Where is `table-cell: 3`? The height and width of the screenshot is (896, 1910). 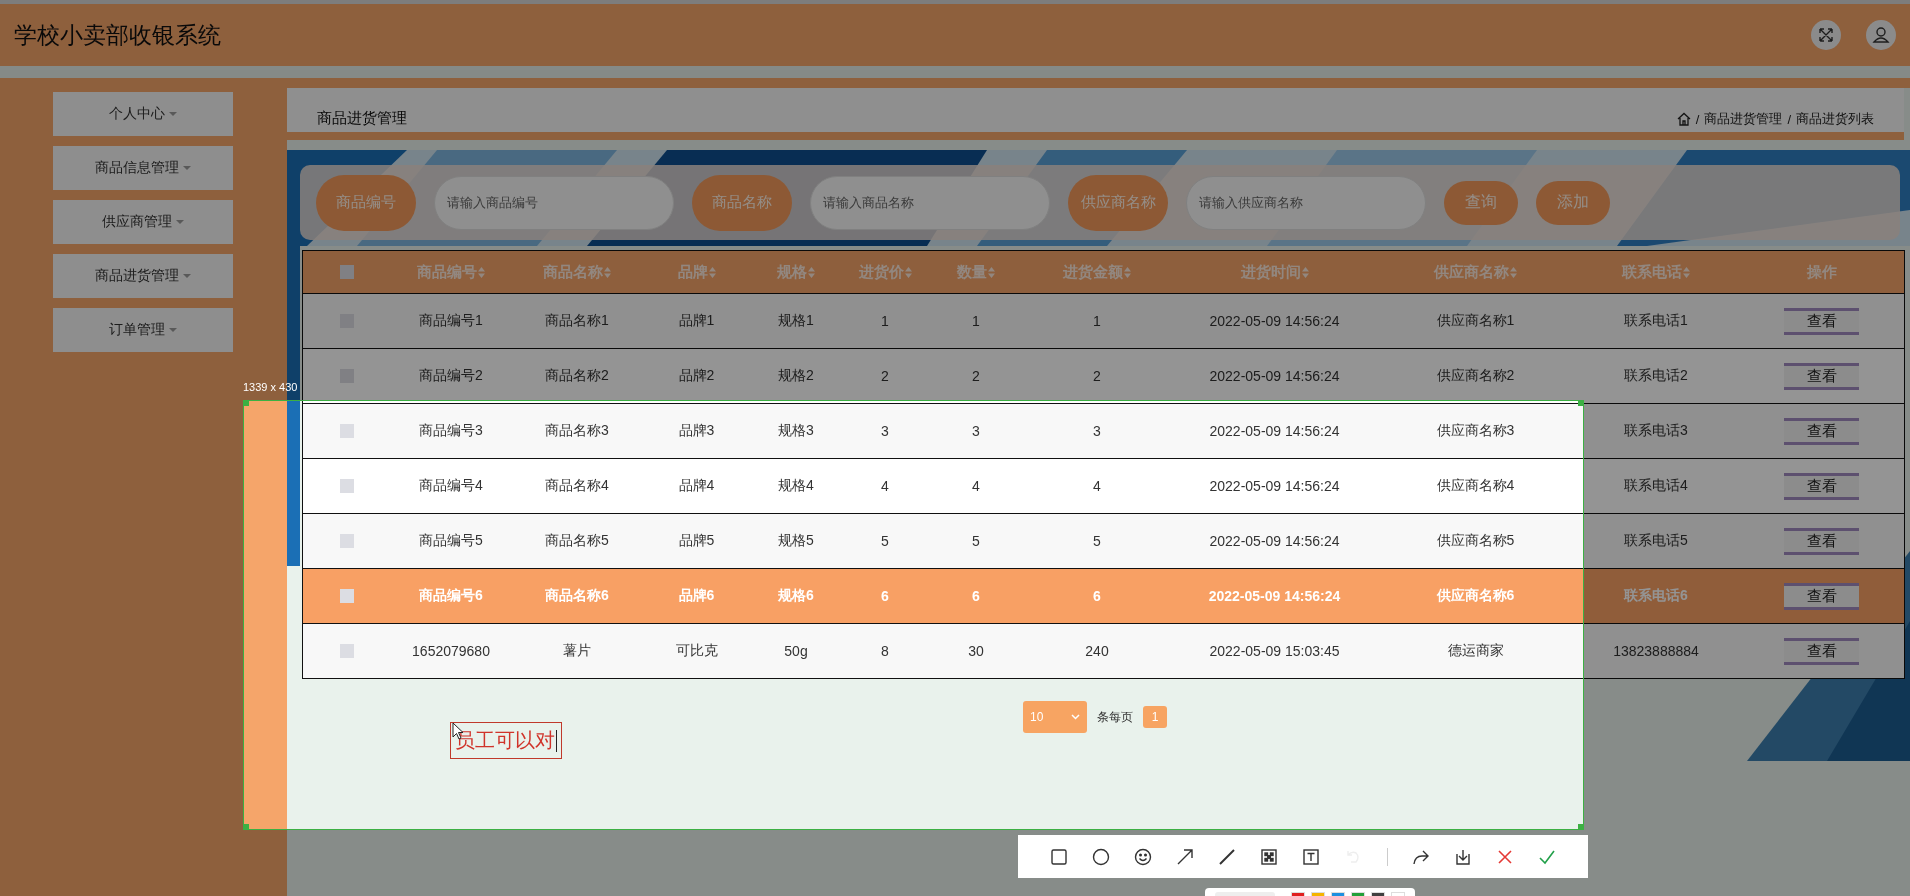 table-cell: 3 is located at coordinates (885, 431).